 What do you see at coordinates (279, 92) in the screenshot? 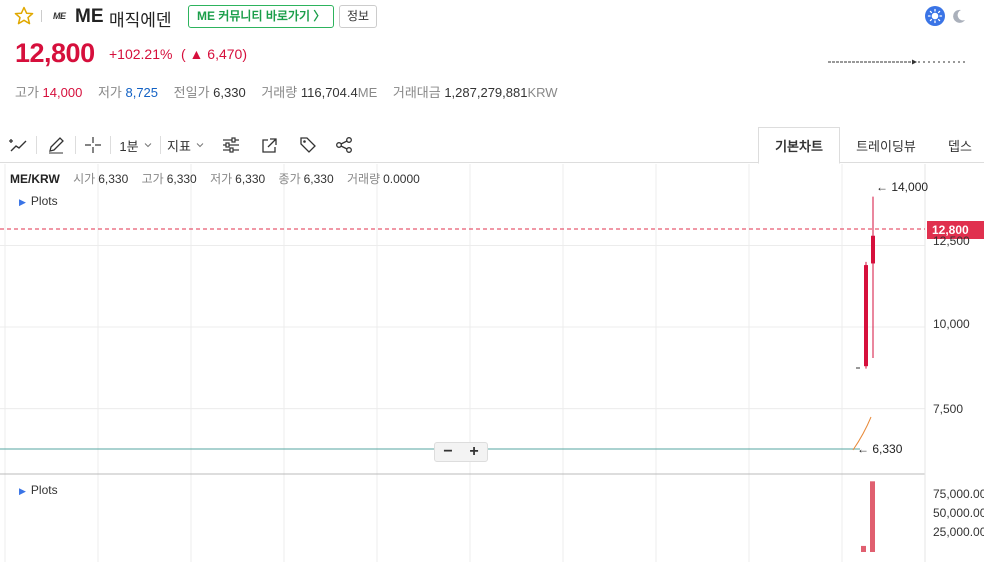
I see `volume-label: 거래량` at bounding box center [279, 92].